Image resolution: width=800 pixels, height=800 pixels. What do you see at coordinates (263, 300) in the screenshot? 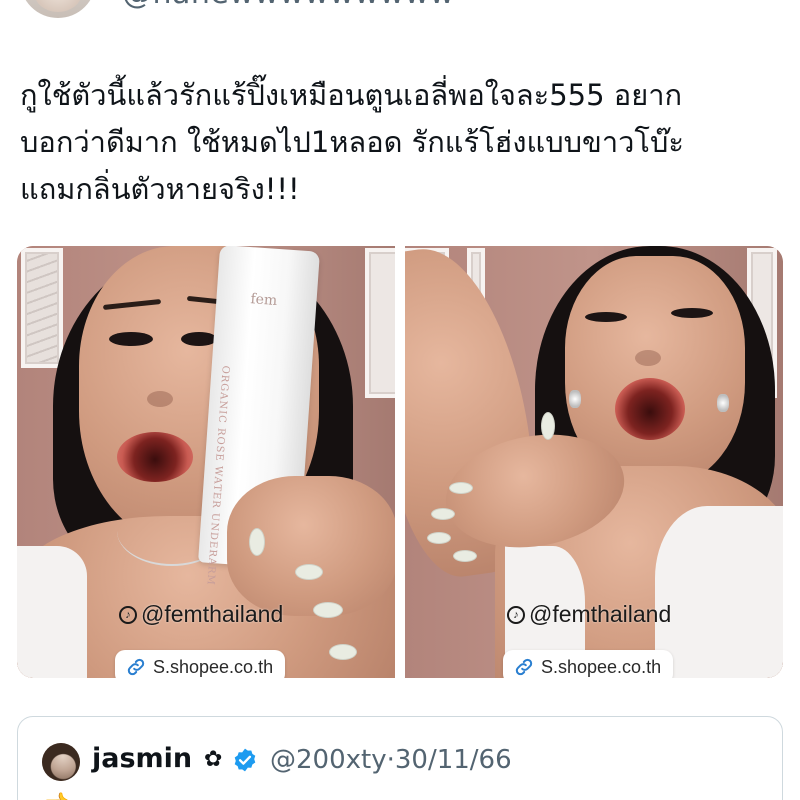
I see `product-logo: fem` at bounding box center [263, 300].